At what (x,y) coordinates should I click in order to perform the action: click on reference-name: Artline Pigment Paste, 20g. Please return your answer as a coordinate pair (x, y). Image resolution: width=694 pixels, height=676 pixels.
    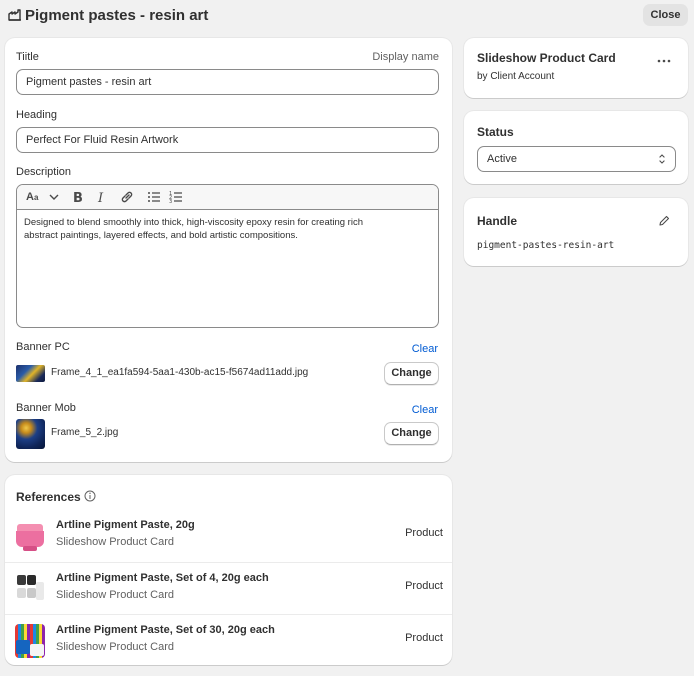
    Looking at the image, I should click on (125, 525).